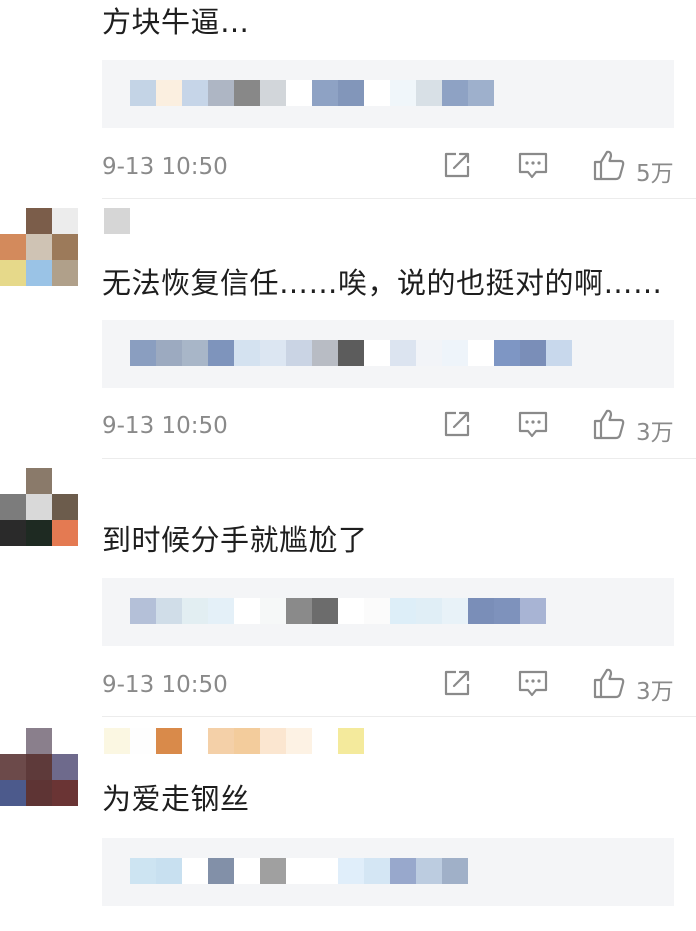  What do you see at coordinates (392, 686) in the screenshot?
I see `comment-meta: 9-13 10:50 3万` at bounding box center [392, 686].